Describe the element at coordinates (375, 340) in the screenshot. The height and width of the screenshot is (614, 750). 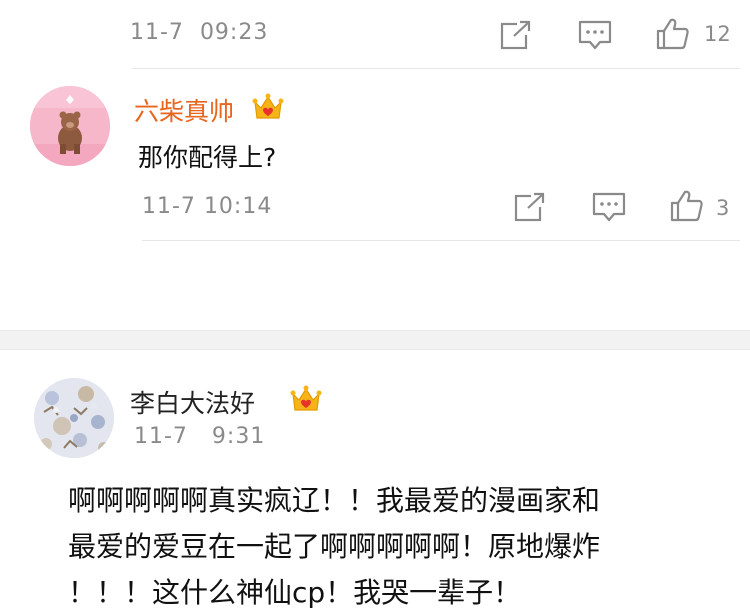
I see `section-separator` at that location.